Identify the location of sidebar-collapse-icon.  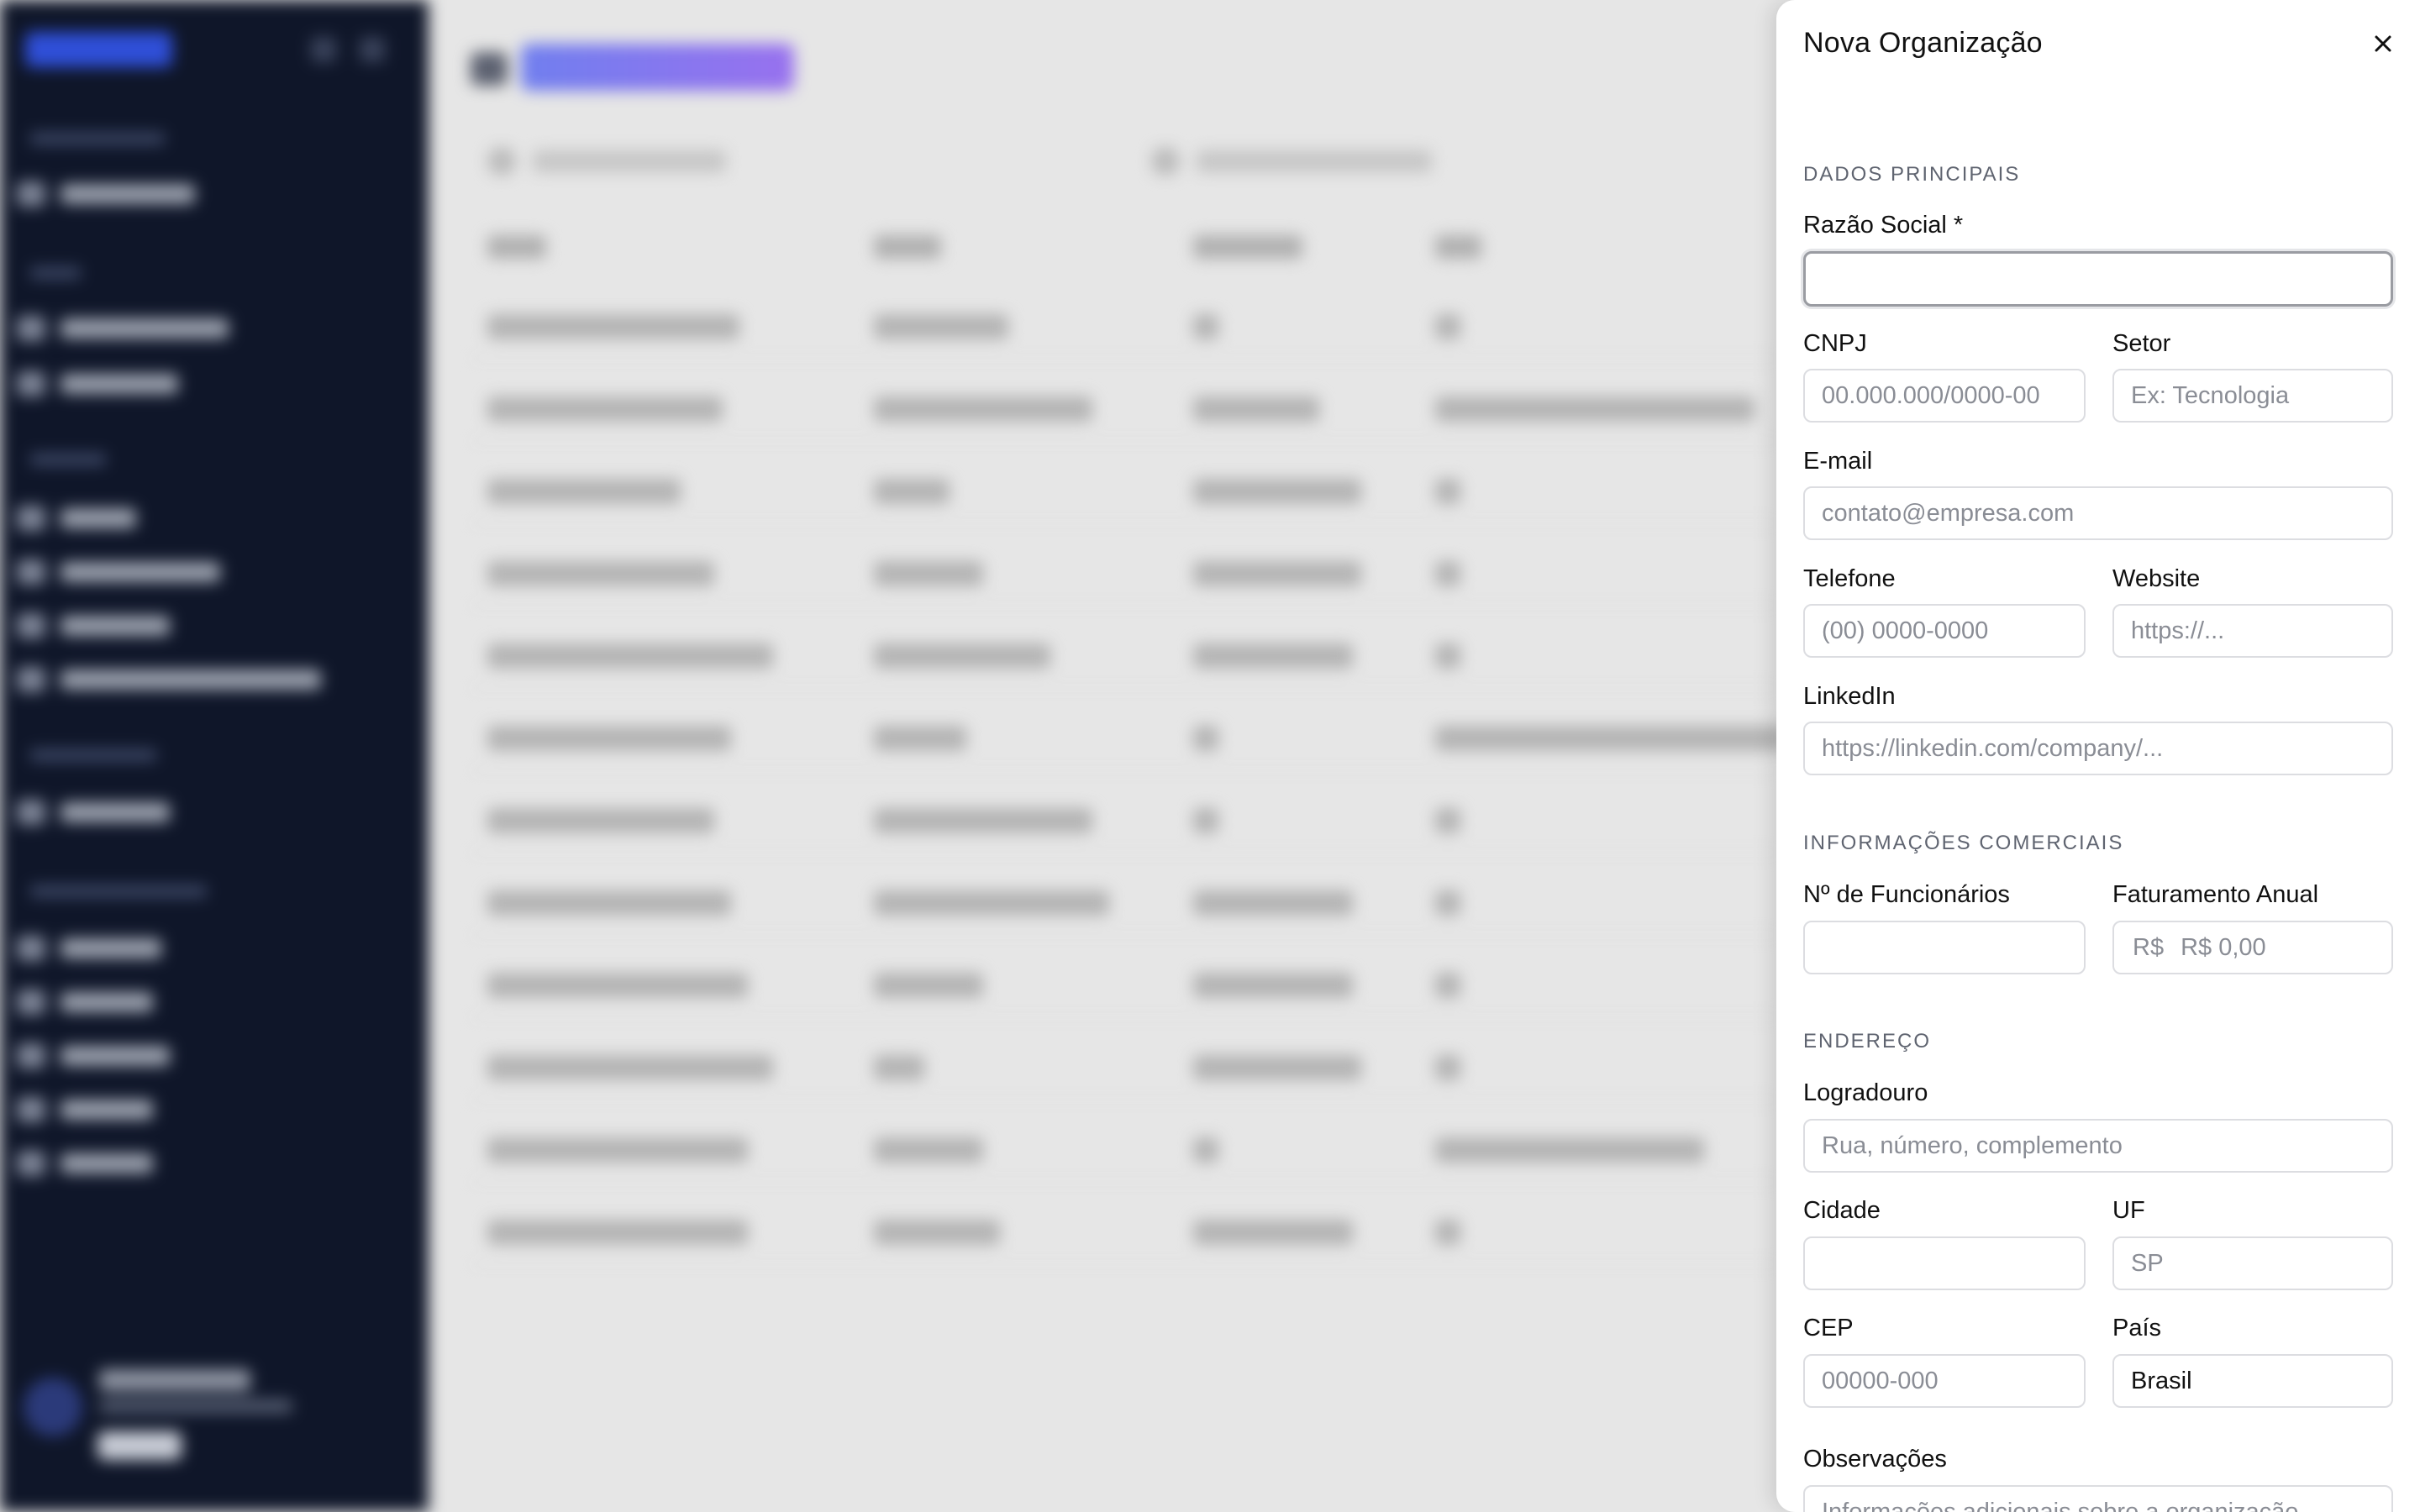
(372, 49).